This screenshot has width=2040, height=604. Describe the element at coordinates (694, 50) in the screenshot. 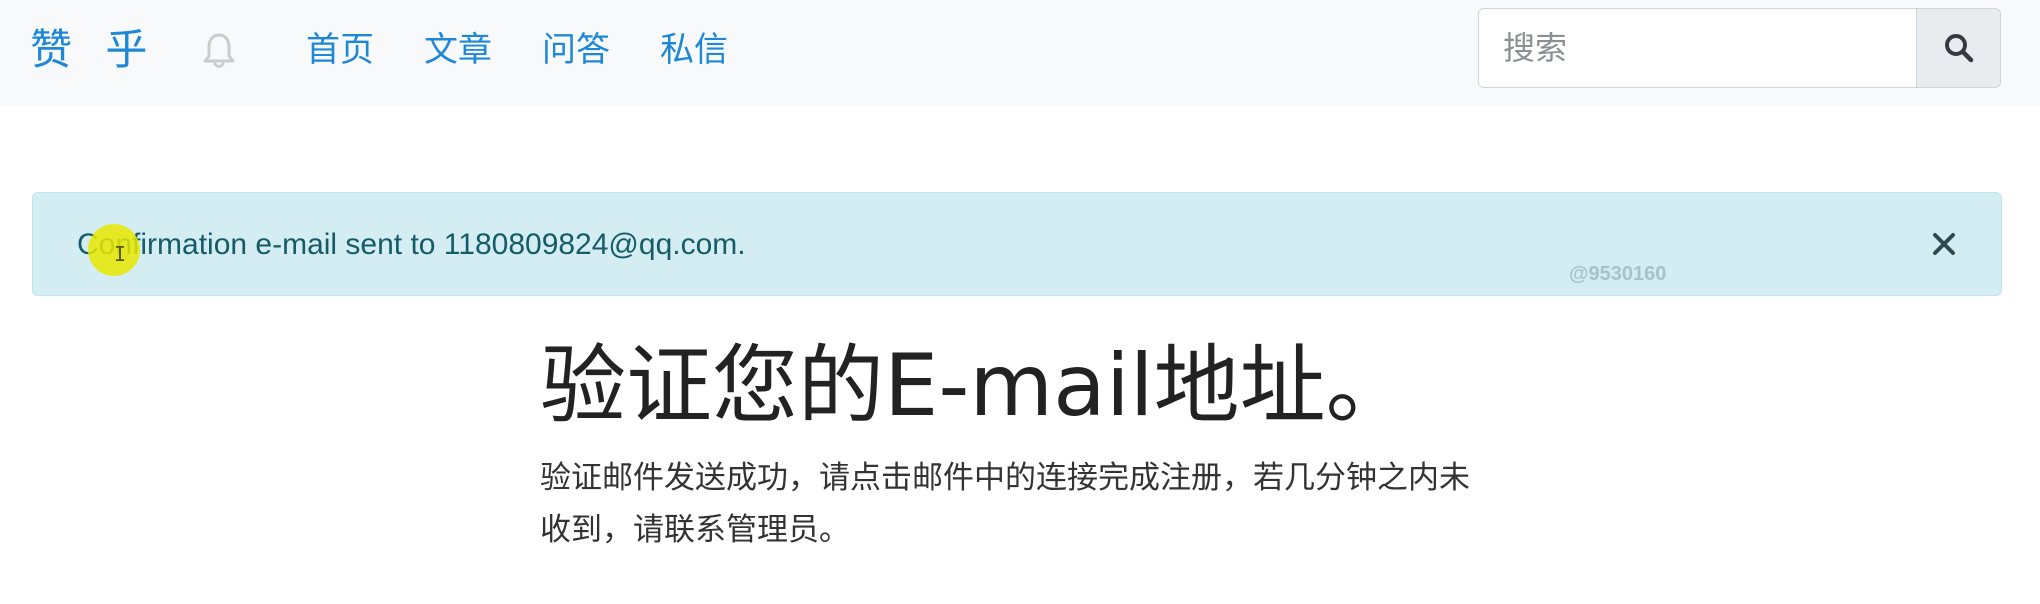

I see `nav-link-messages: 私信` at that location.